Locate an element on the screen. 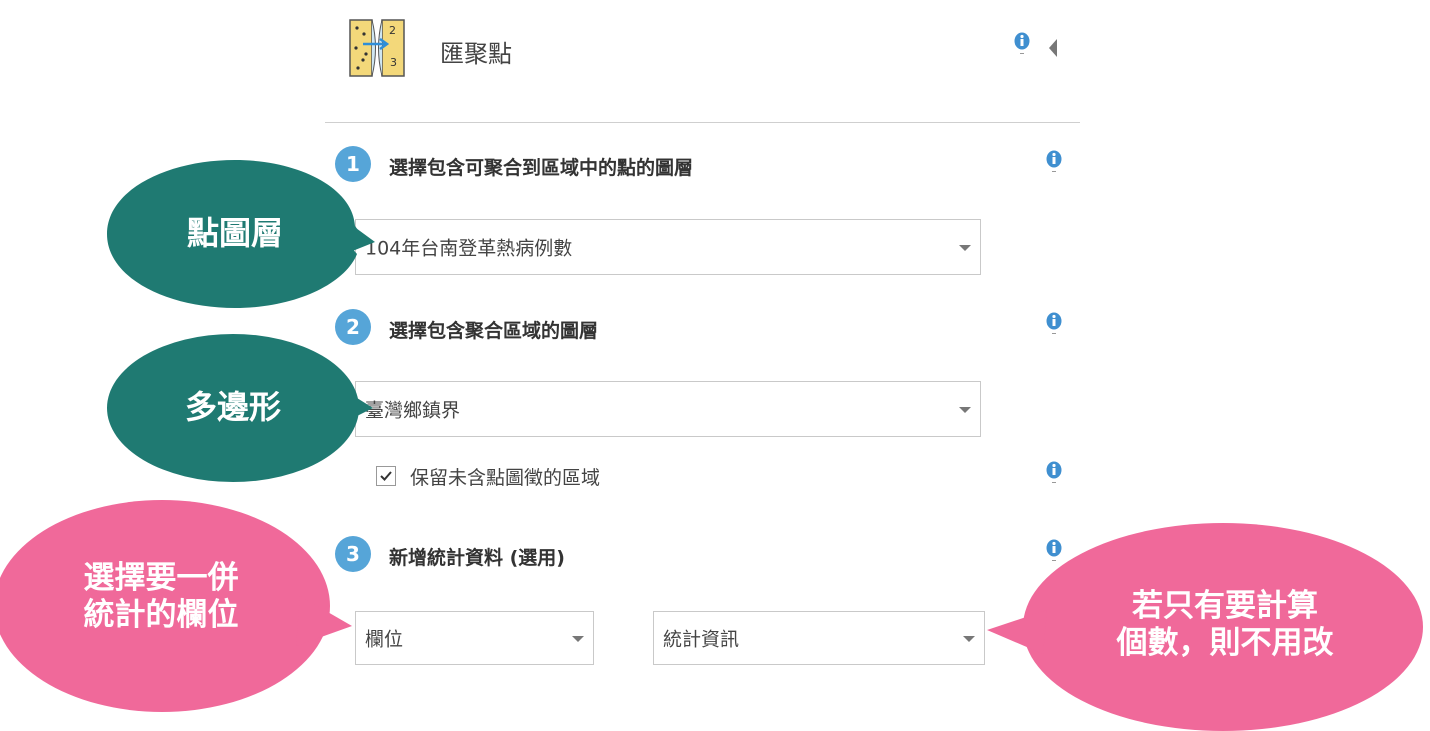 The width and height of the screenshot is (1430, 731). step-2-label: 選擇包含聚合區域的圖層 is located at coordinates (494, 331).